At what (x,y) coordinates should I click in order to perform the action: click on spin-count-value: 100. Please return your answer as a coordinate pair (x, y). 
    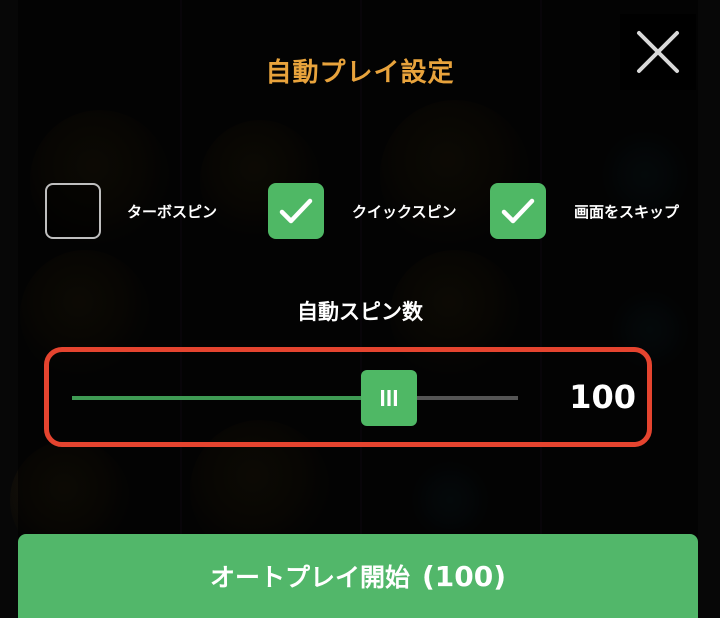
    Looking at the image, I should click on (602, 397).